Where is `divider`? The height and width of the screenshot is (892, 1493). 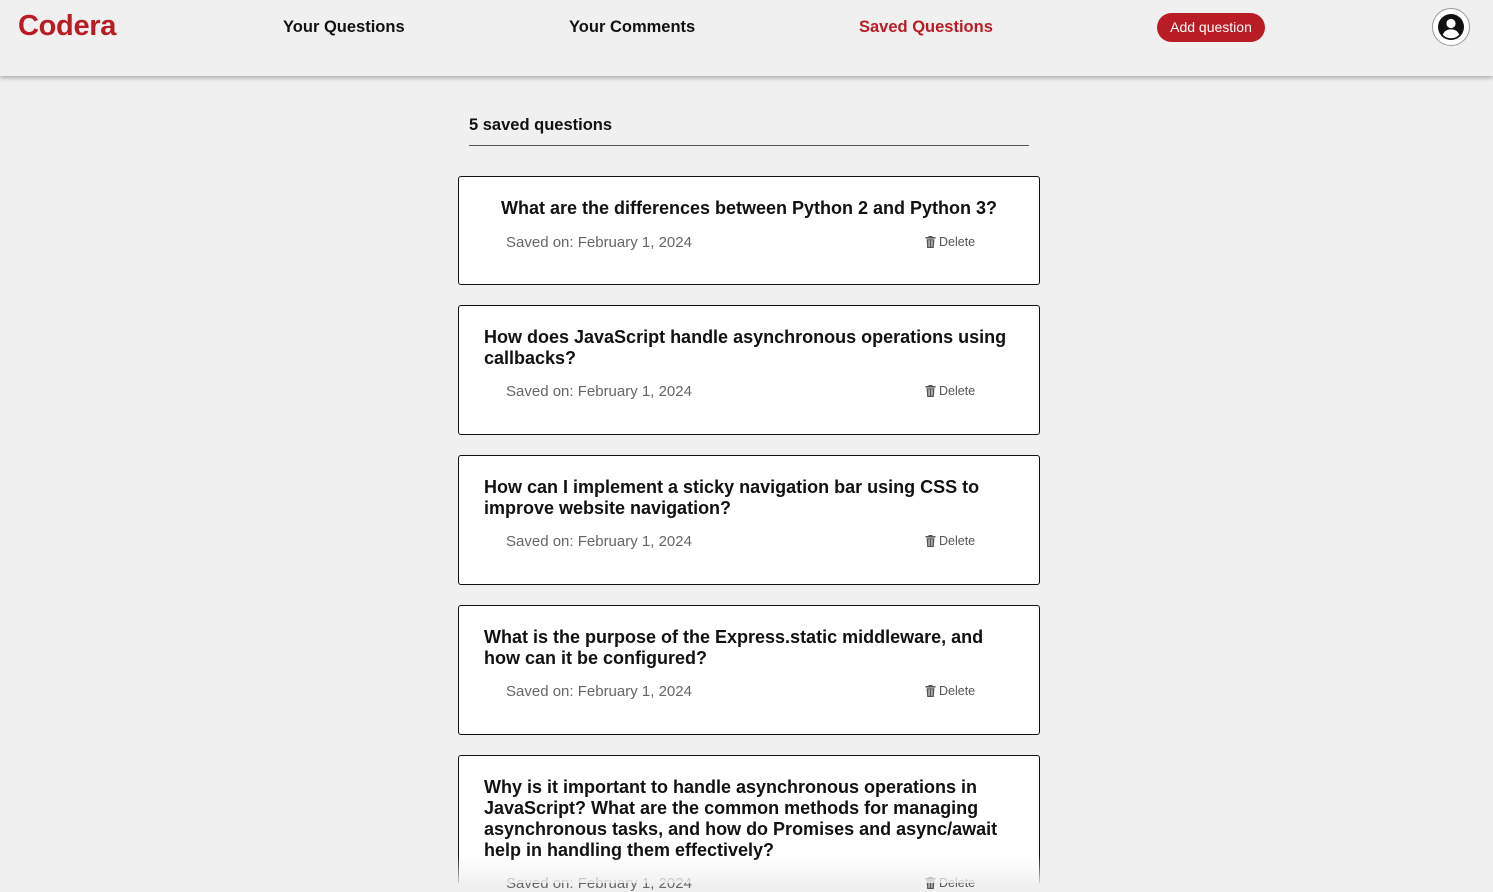
divider is located at coordinates (749, 145).